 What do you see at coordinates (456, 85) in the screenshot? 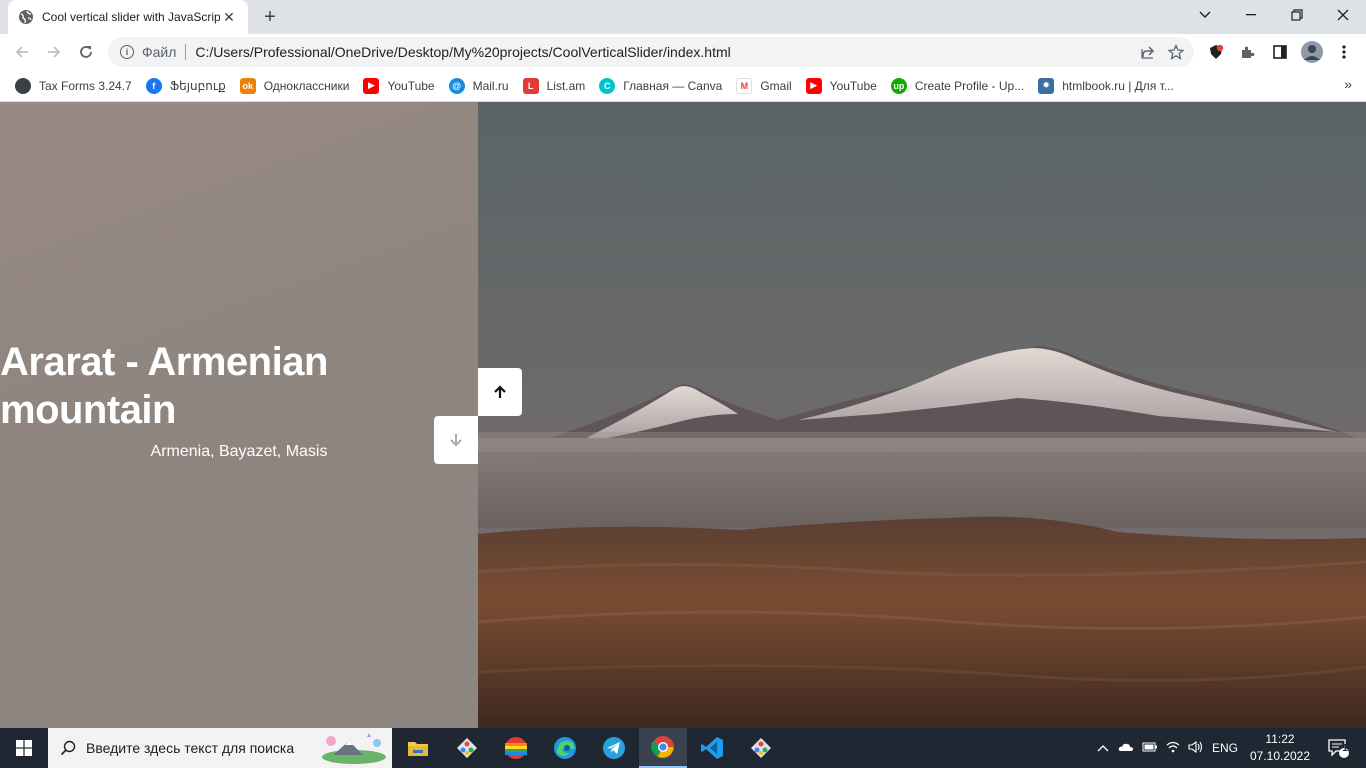
I see `mailru-icon: @` at bounding box center [456, 85].